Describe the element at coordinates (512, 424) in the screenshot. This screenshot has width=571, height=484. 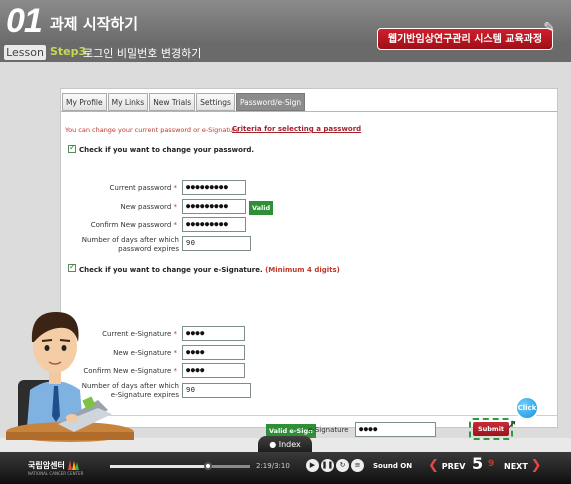
I see `cursor-icon: ➚` at that location.